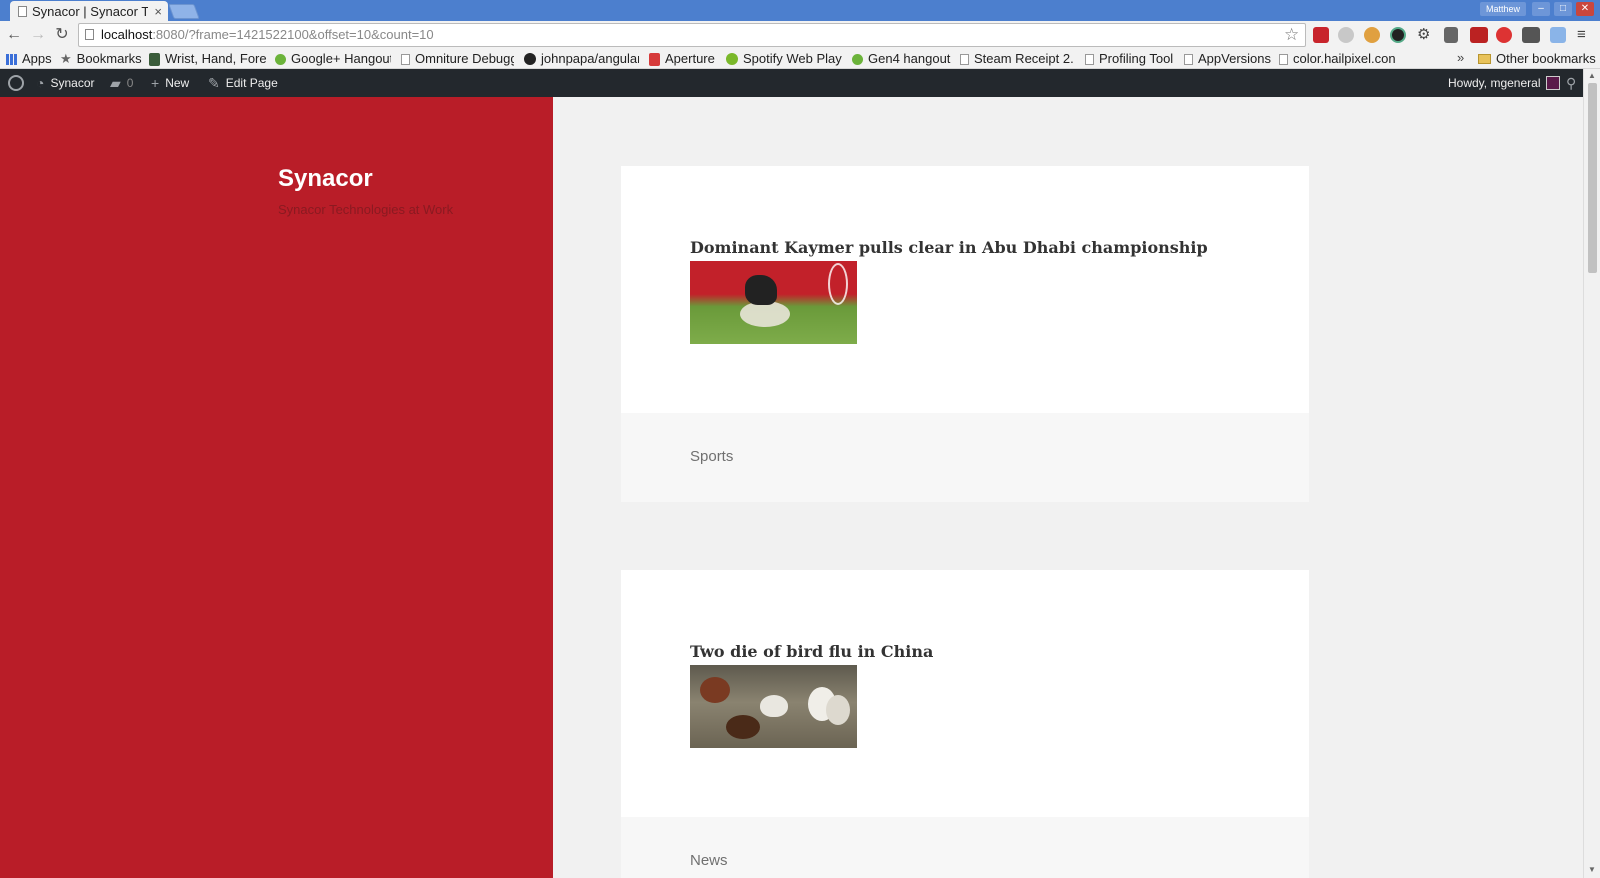  I want to click on bookmark-apps: Apps, so click(29, 59).